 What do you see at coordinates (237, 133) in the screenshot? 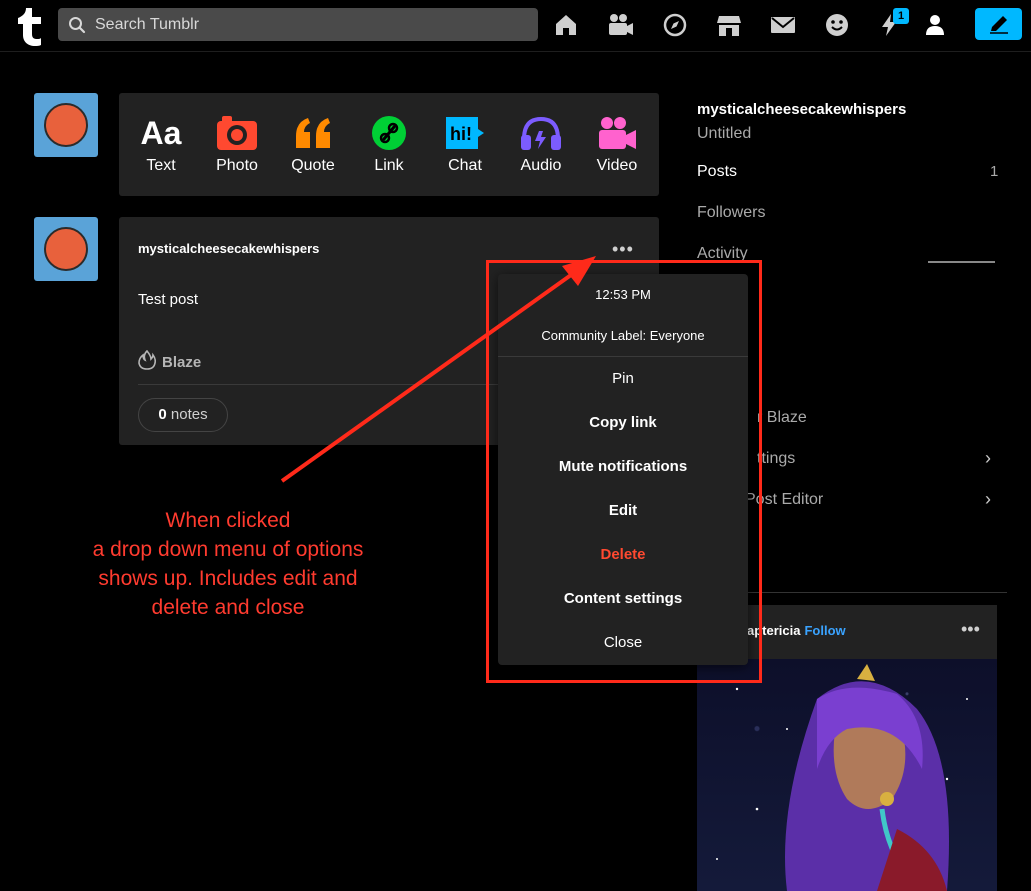
I see `camera-icon` at bounding box center [237, 133].